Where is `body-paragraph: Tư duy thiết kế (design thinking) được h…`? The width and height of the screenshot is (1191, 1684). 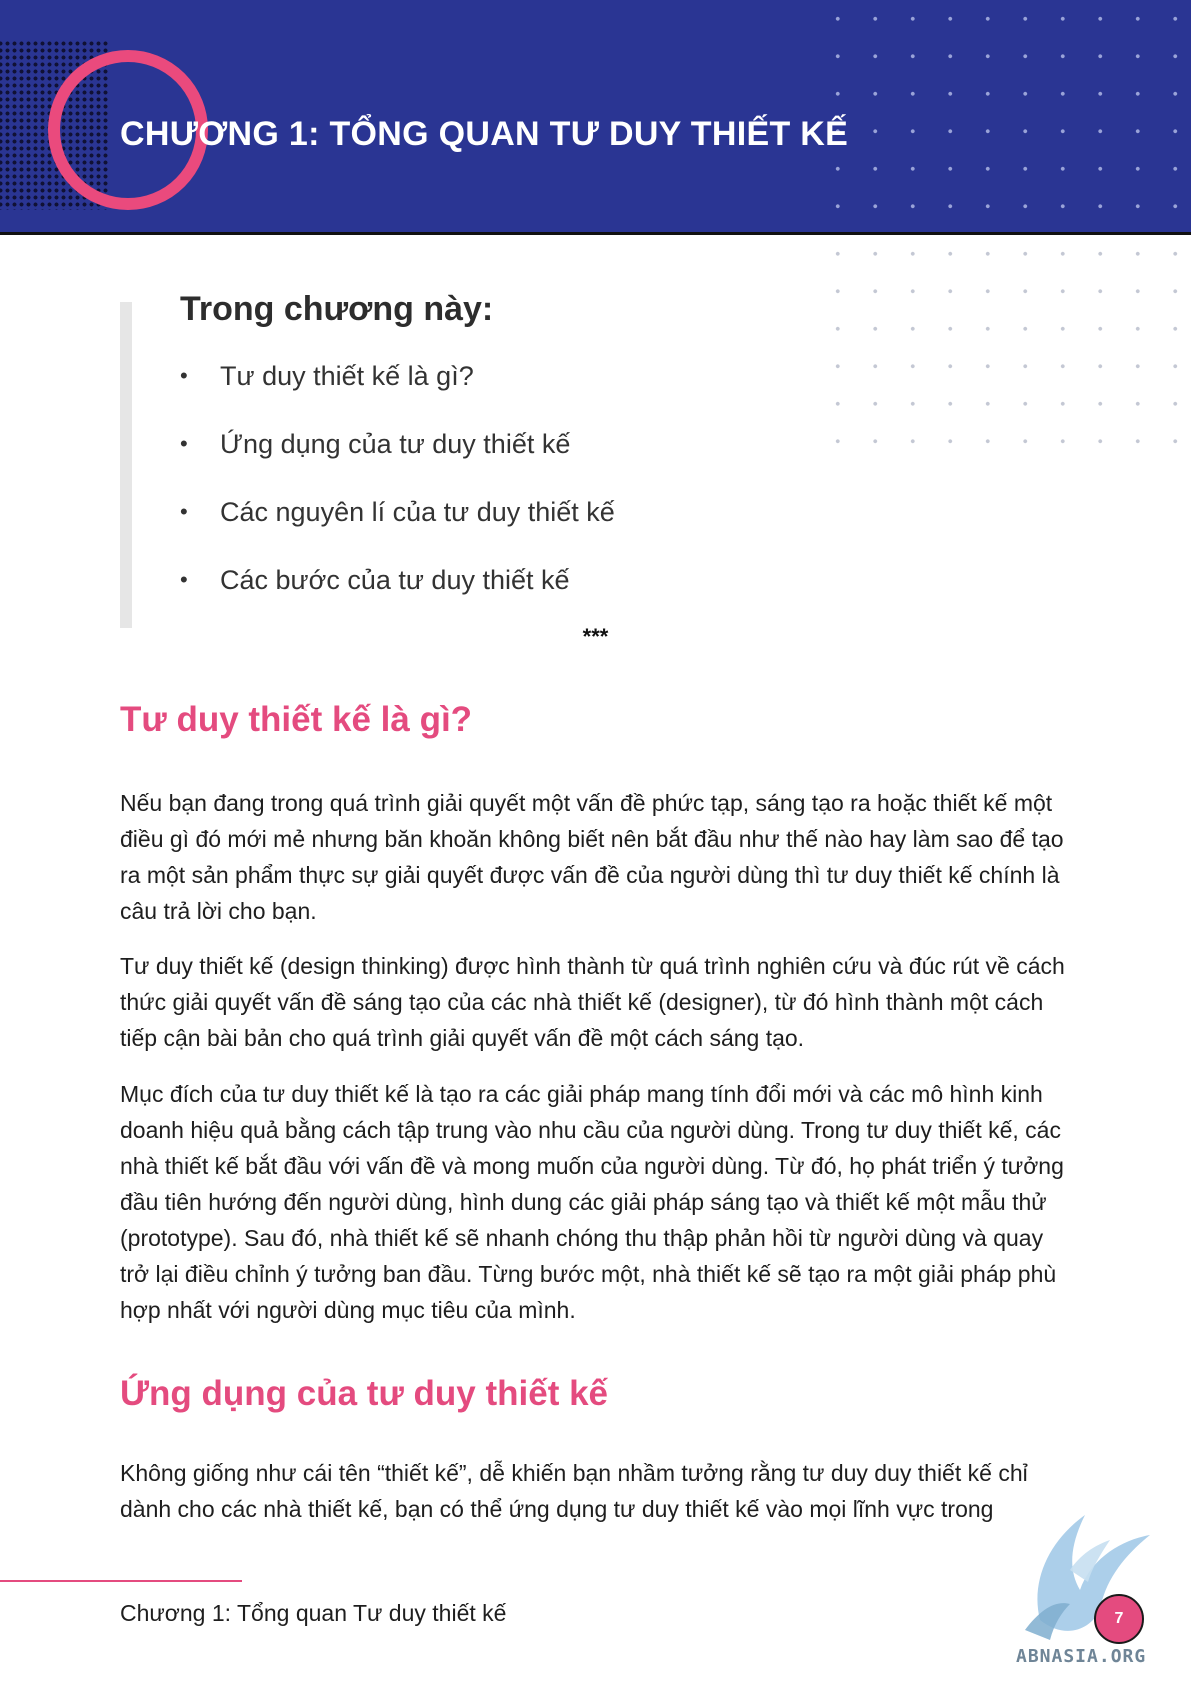
body-paragraph: Tư duy thiết kế (design thinking) được h… is located at coordinates (592, 1002).